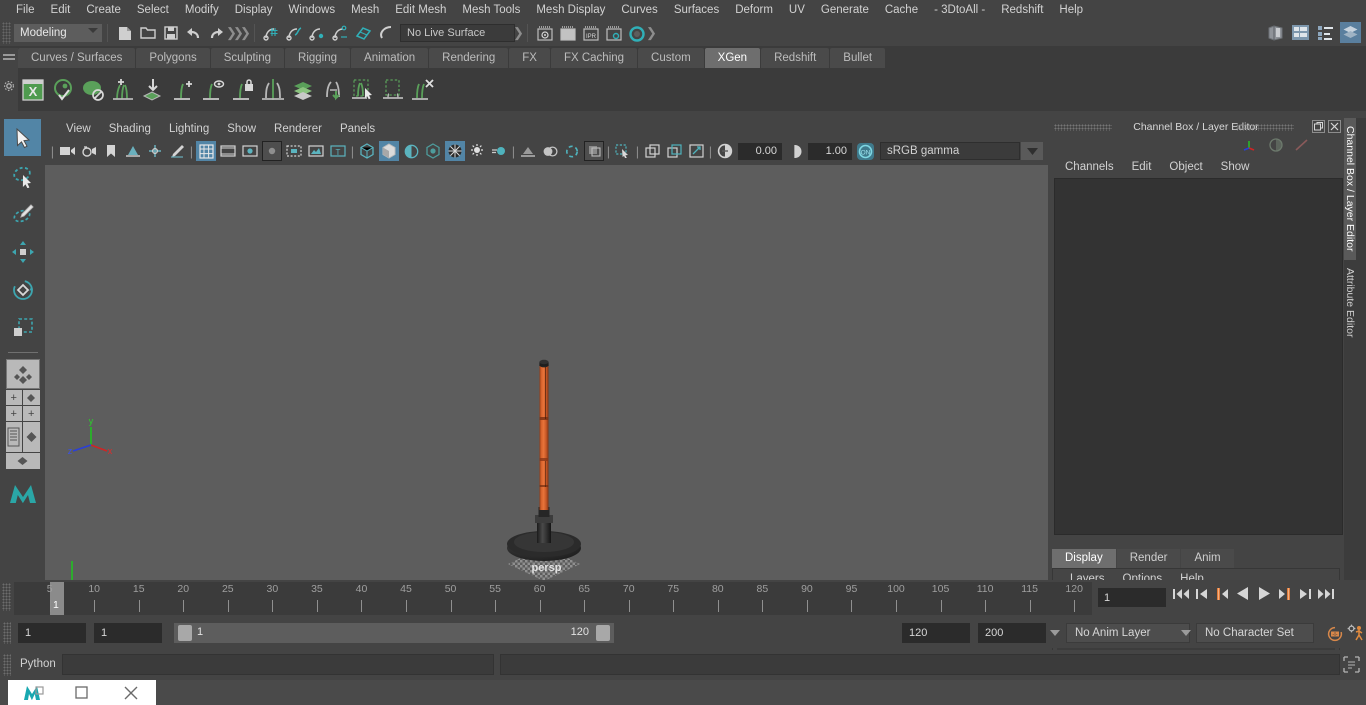 This screenshot has width=1366, height=705. I want to click on layer-tab-anim: Anim, so click(1207, 558).